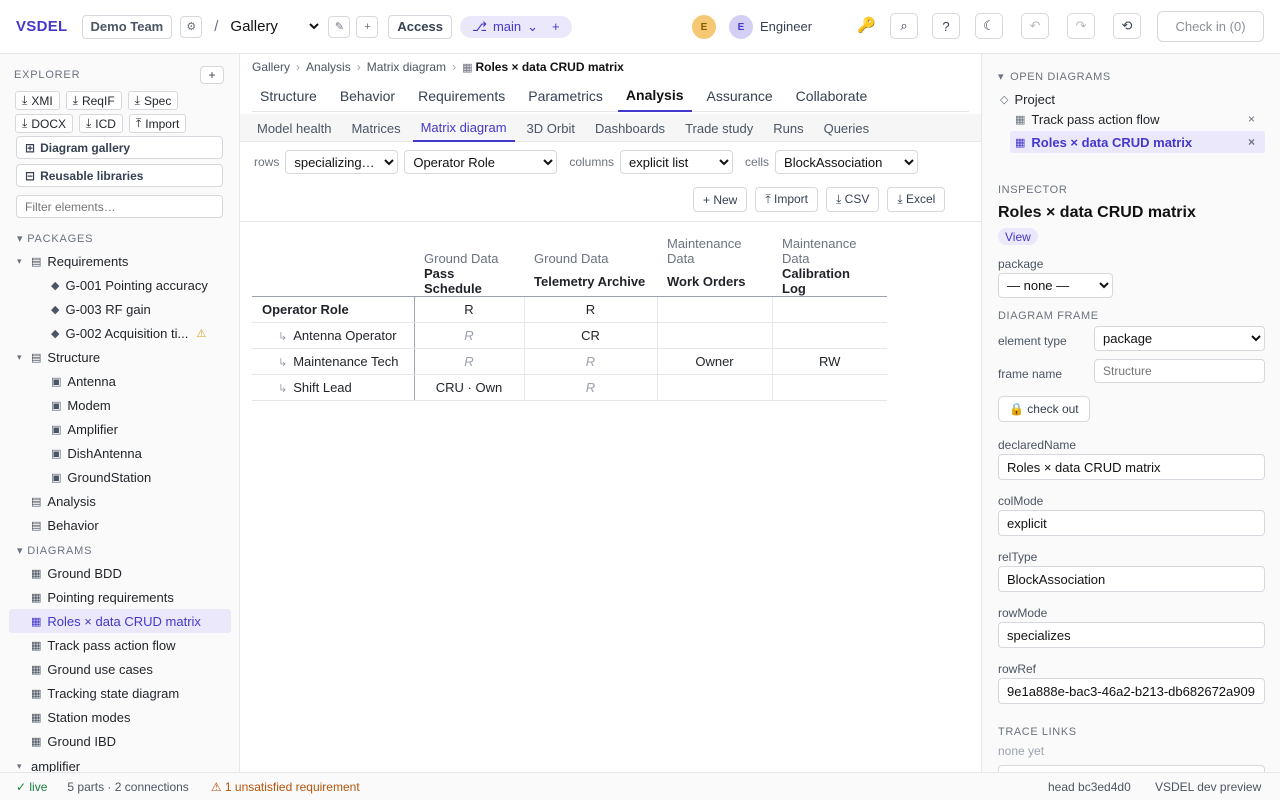 This screenshot has width=1280, height=800. I want to click on row-mode-input, so click(1131, 635).